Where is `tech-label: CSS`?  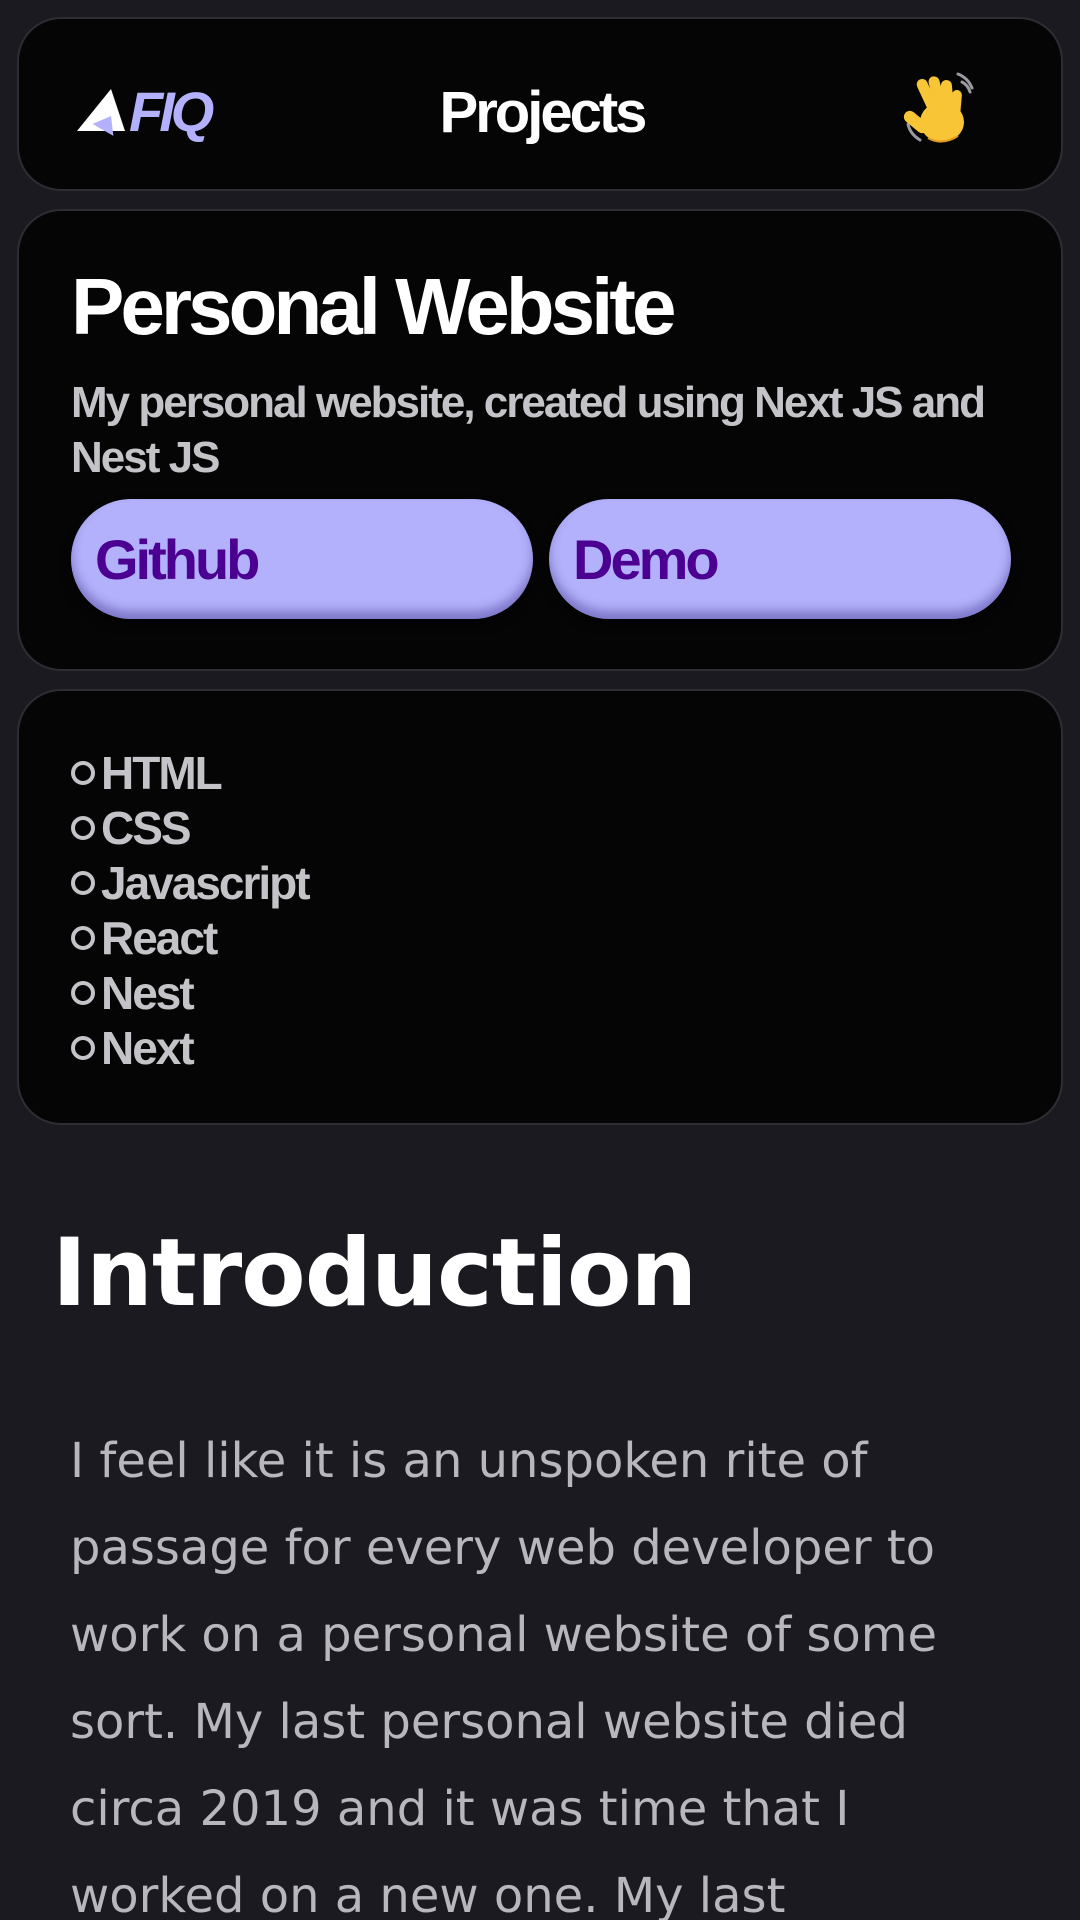 tech-label: CSS is located at coordinates (146, 827).